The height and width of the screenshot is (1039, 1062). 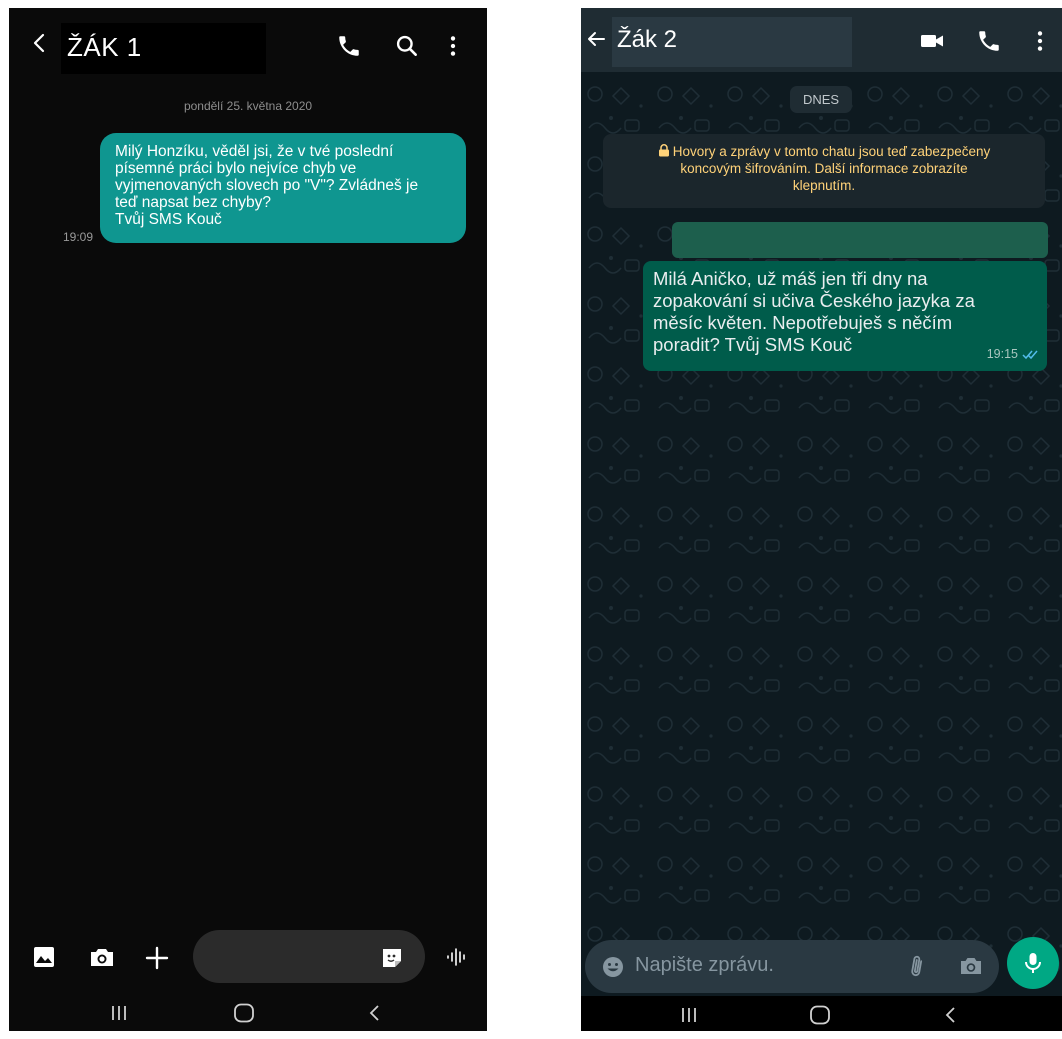 I want to click on message-line: poradit? Tvůj SMS Kouč, so click(x=753, y=344).